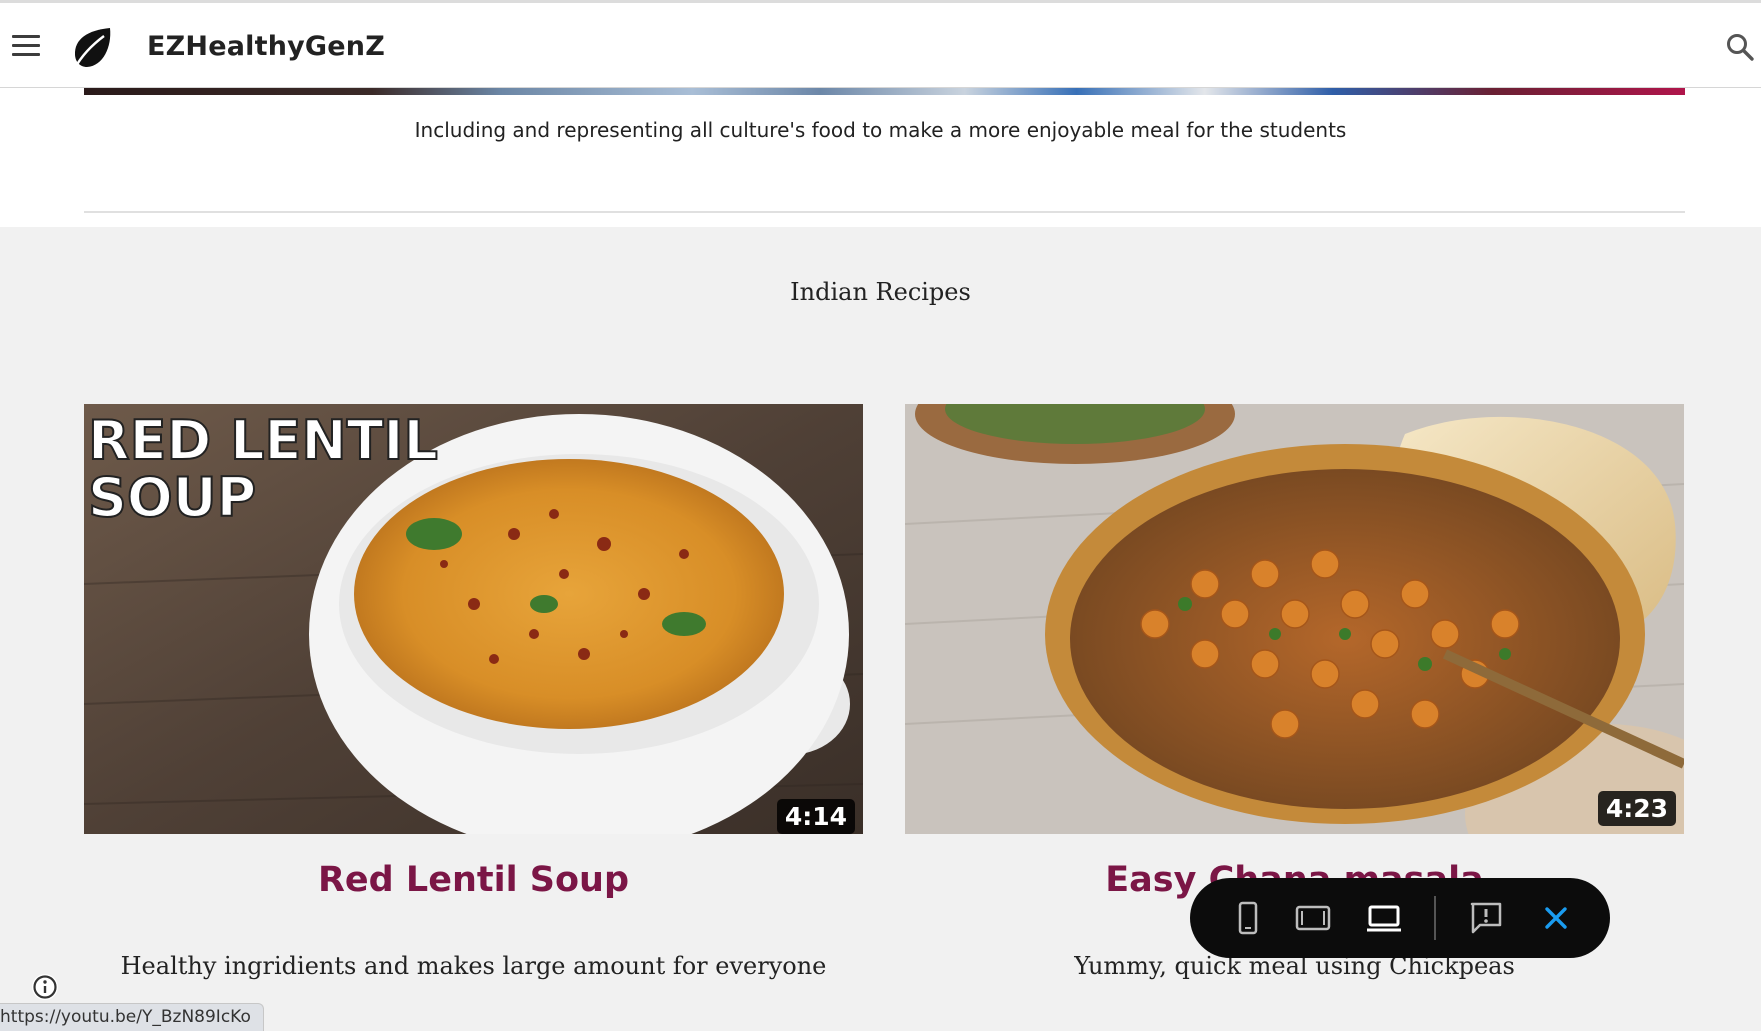 The height and width of the screenshot is (1031, 1761). What do you see at coordinates (26, 46) in the screenshot?
I see `hamburger-menu-icon` at bounding box center [26, 46].